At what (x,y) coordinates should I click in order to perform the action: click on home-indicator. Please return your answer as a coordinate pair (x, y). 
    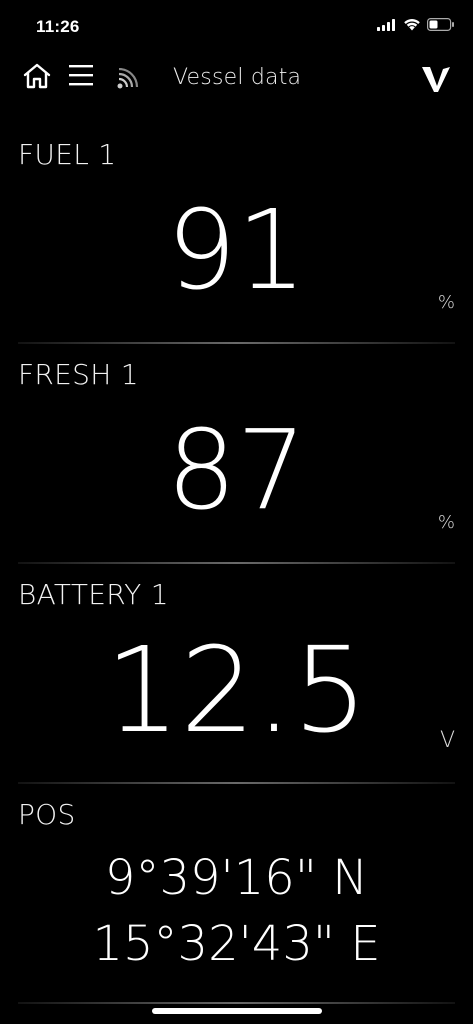
    Looking at the image, I should click on (237, 1011).